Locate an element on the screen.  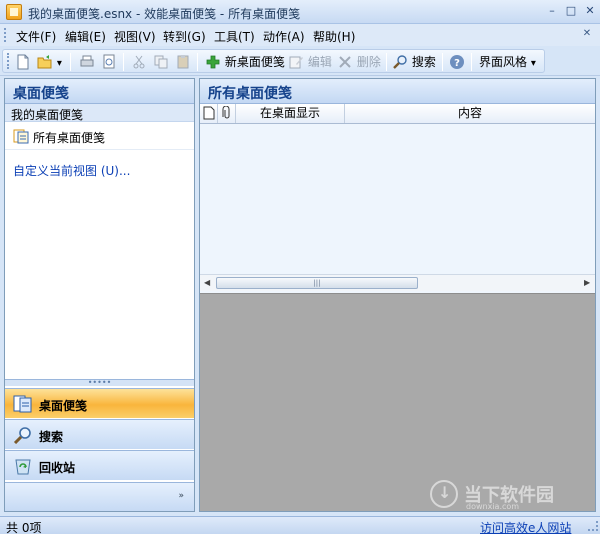
watermark-logo: 当下软件园 downxia.com is located at coordinates (505, 495).